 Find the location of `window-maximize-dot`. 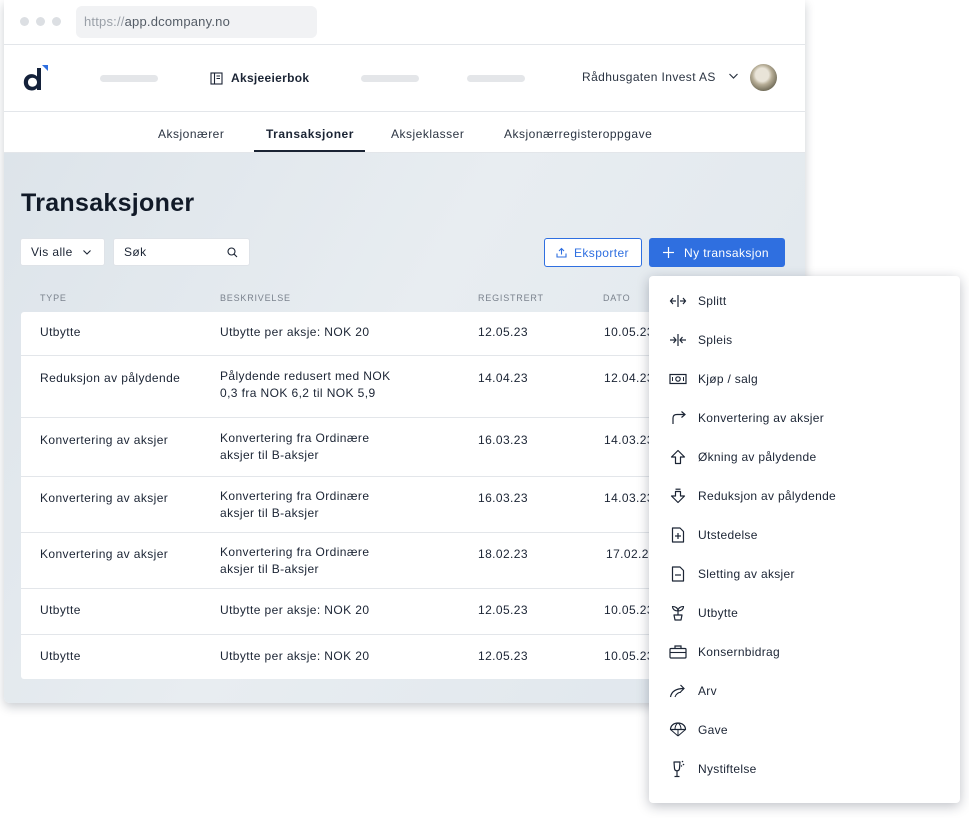

window-maximize-dot is located at coordinates (56, 21).